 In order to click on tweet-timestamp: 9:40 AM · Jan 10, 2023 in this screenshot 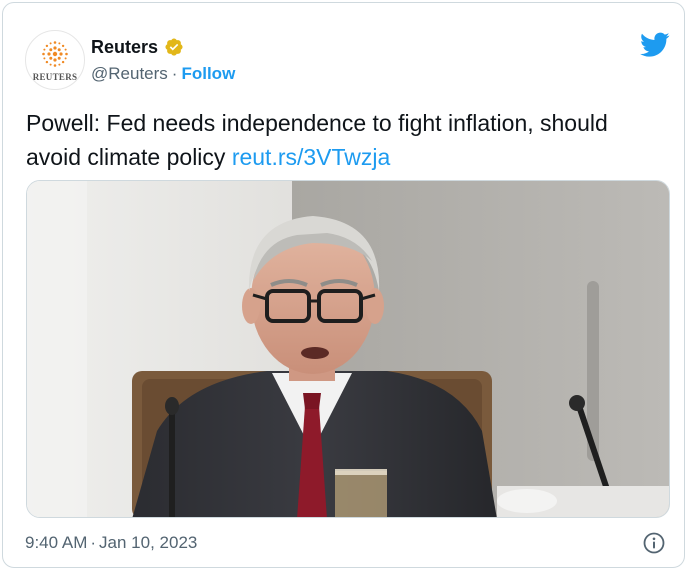, I will do `click(111, 543)`.